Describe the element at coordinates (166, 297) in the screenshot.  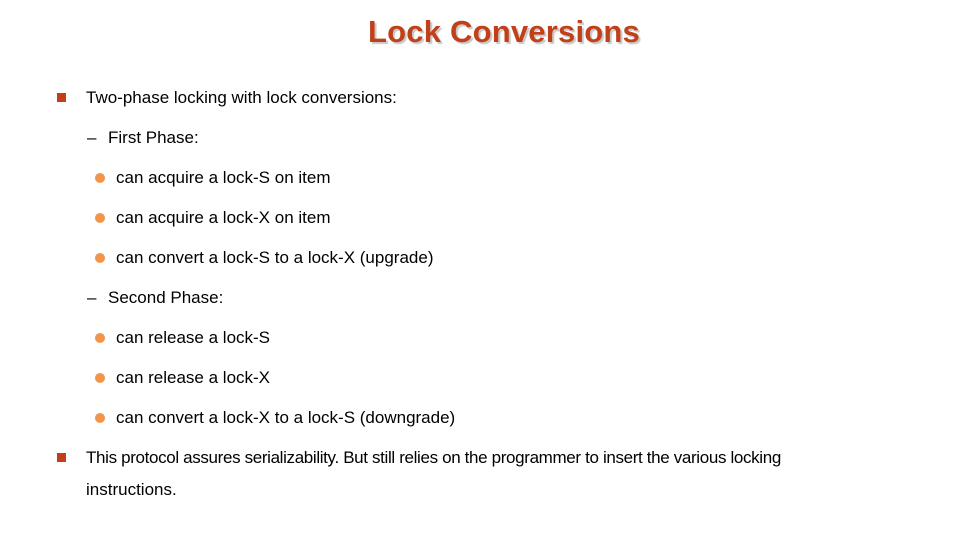
I see `subheading-second-phase: Second Phase:` at that location.